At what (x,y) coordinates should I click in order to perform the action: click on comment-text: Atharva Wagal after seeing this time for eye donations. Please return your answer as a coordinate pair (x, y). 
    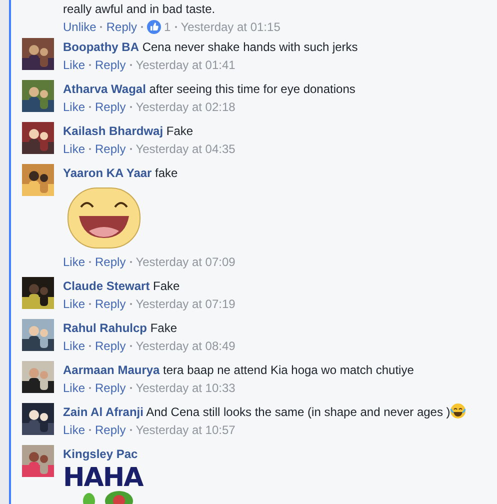
    Looking at the image, I should click on (209, 89).